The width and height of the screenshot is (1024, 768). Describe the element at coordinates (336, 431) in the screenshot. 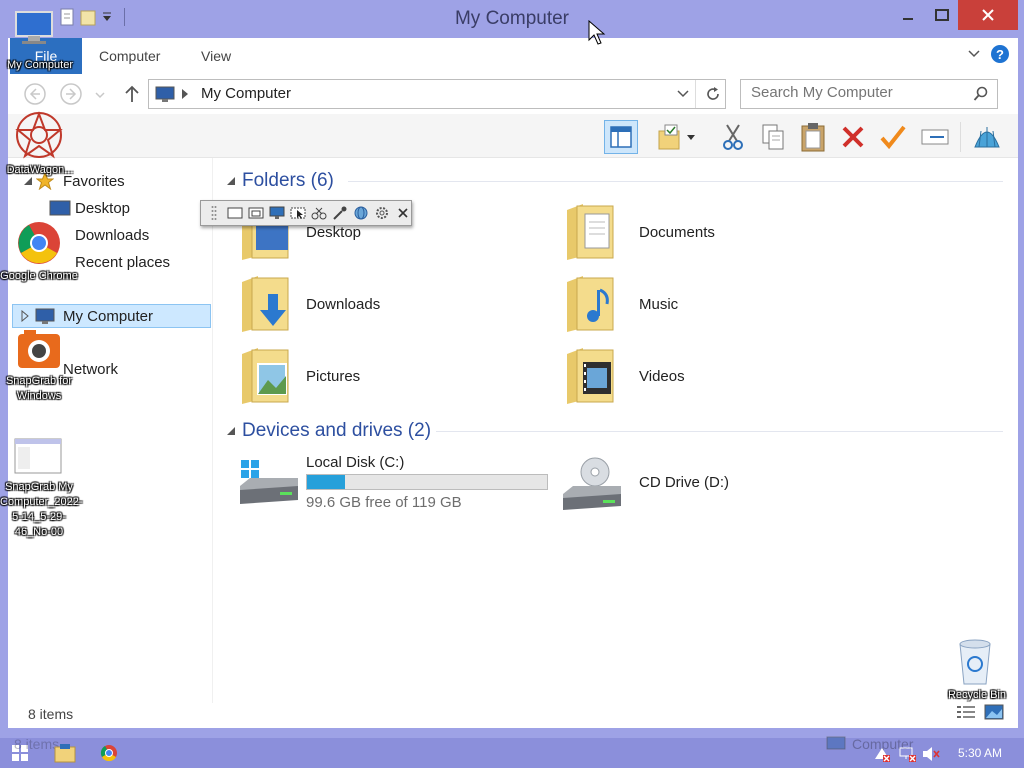

I see `drives-group-header: Devices and drives (2)` at that location.